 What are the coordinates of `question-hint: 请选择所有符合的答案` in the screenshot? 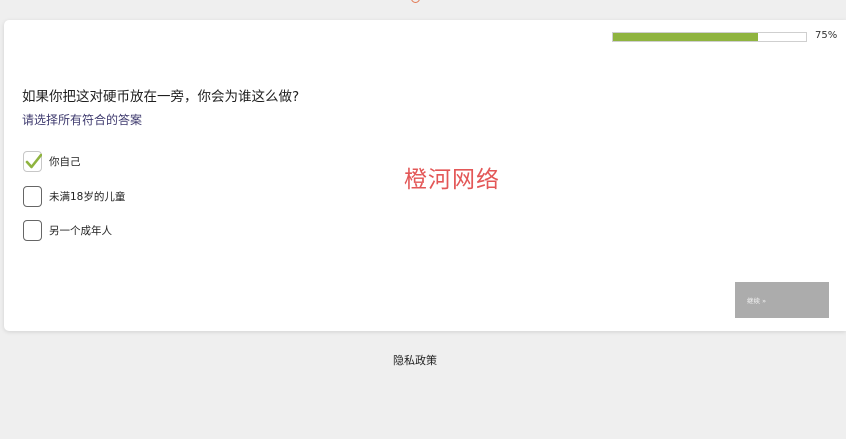 It's located at (82, 120).